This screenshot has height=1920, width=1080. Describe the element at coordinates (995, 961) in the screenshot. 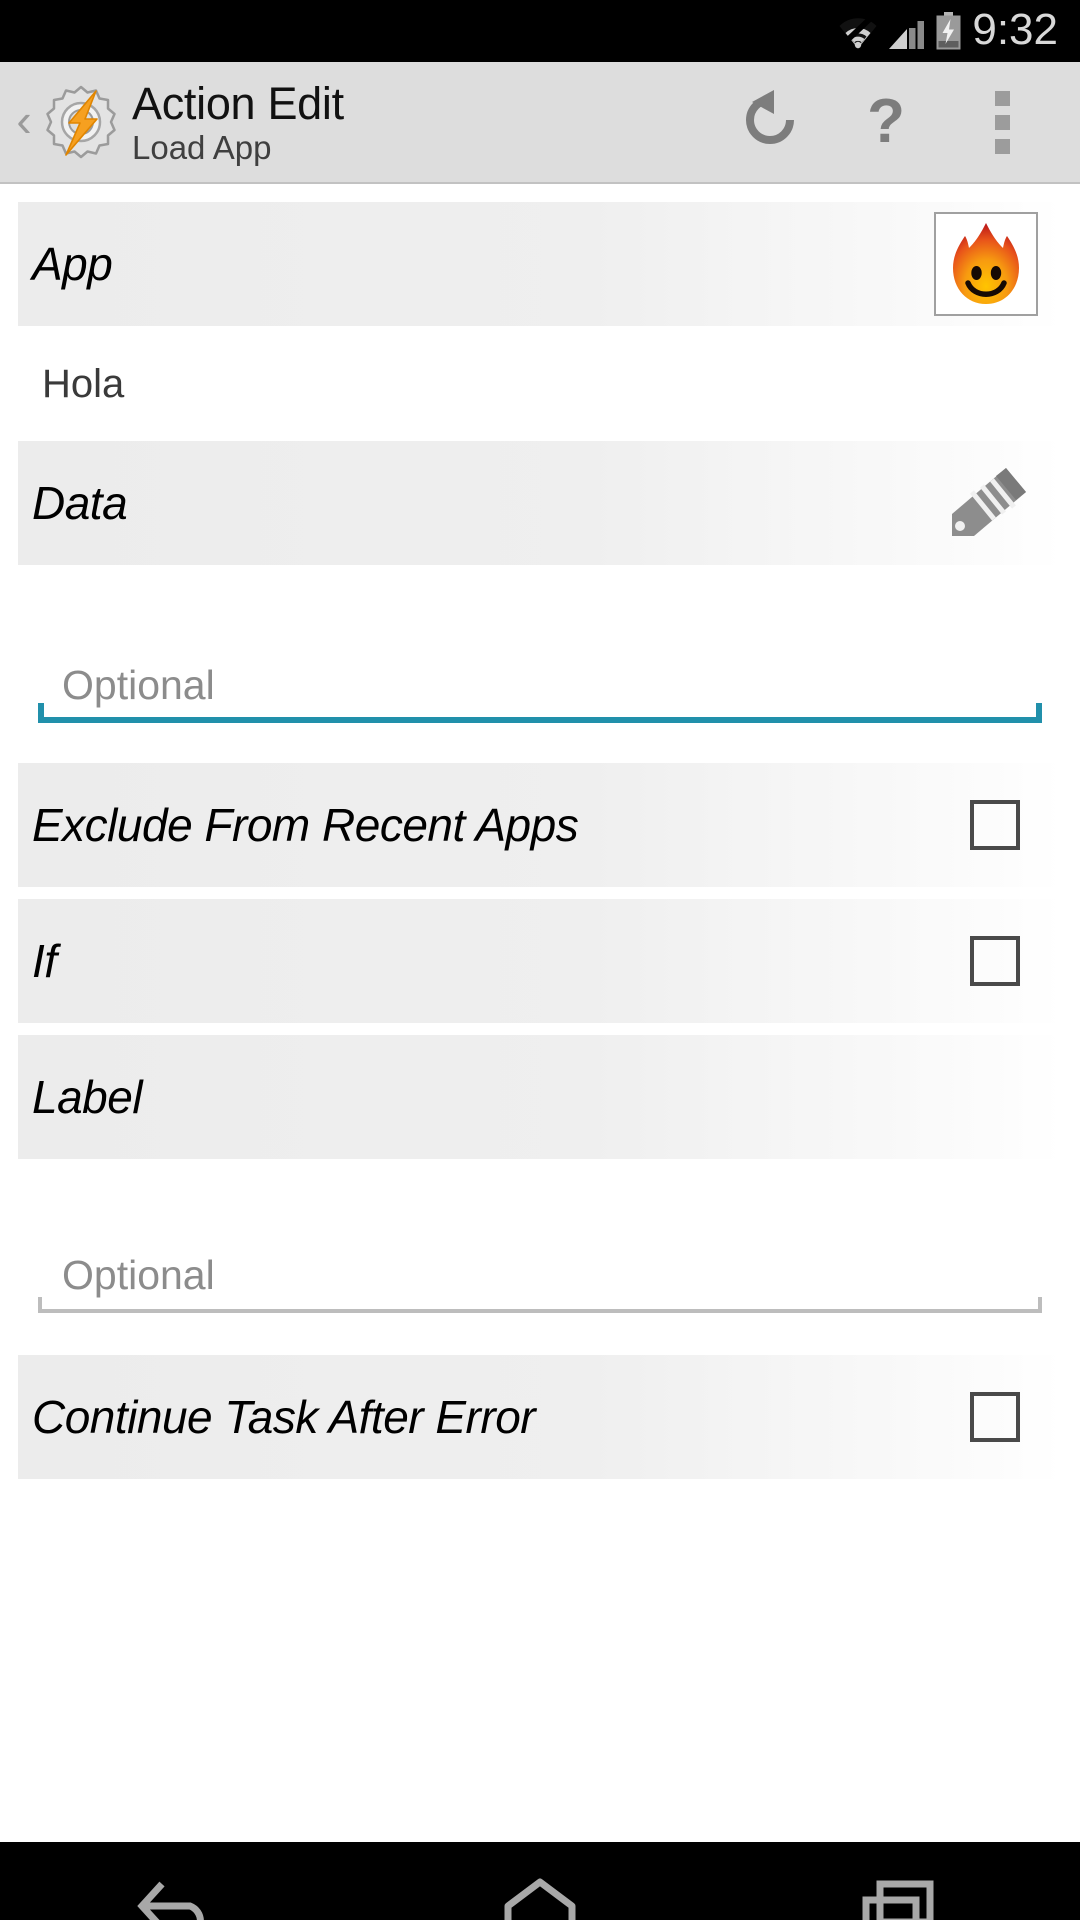

I see `if-checkbox` at that location.